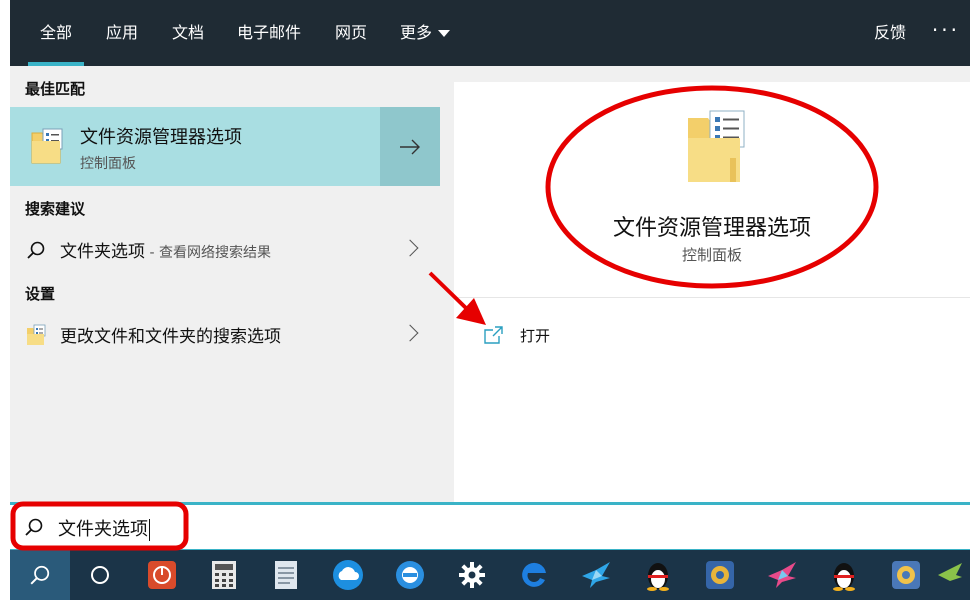  I want to click on task-view-icon, so click(100, 575).